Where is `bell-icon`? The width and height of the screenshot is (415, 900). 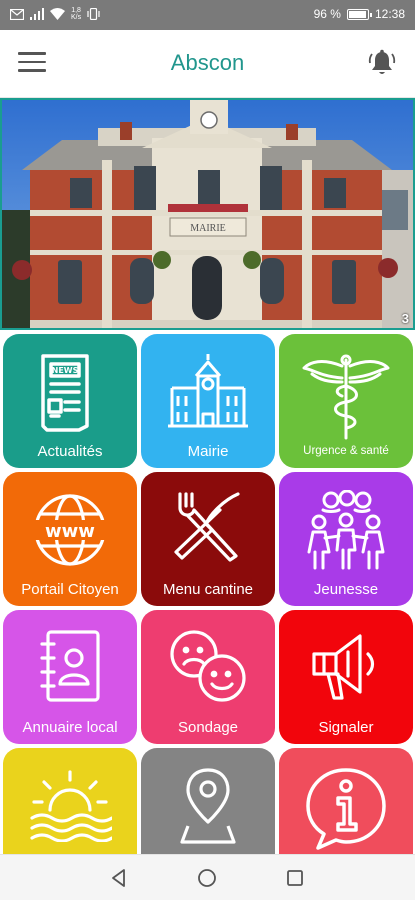 bell-icon is located at coordinates (382, 63).